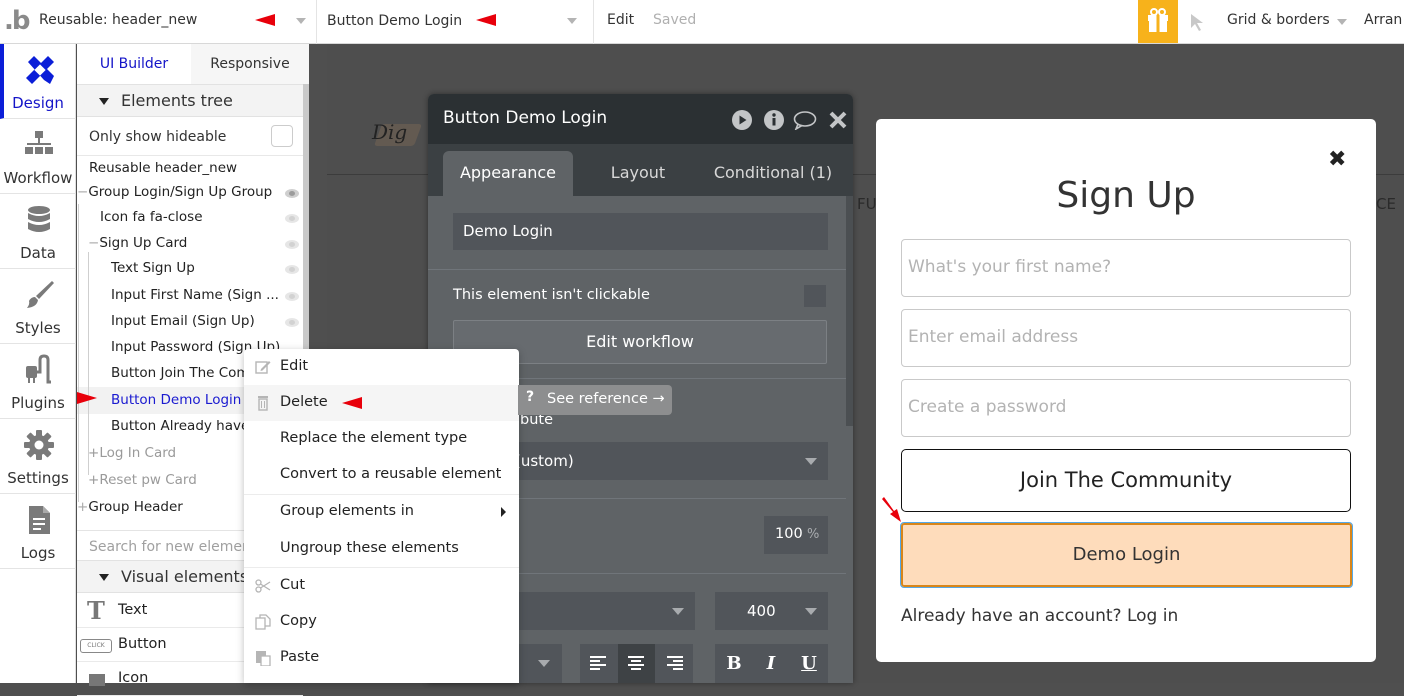 The image size is (1404, 696). Describe the element at coordinates (151, 221) in the screenshot. I see `tree-item: Icon fa fa-close` at that location.